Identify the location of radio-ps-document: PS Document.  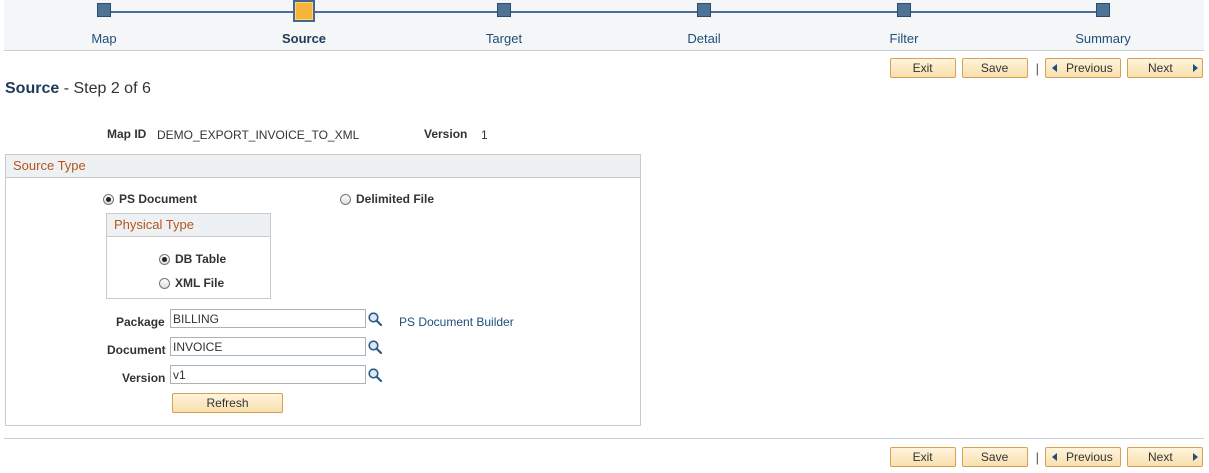
(150, 199).